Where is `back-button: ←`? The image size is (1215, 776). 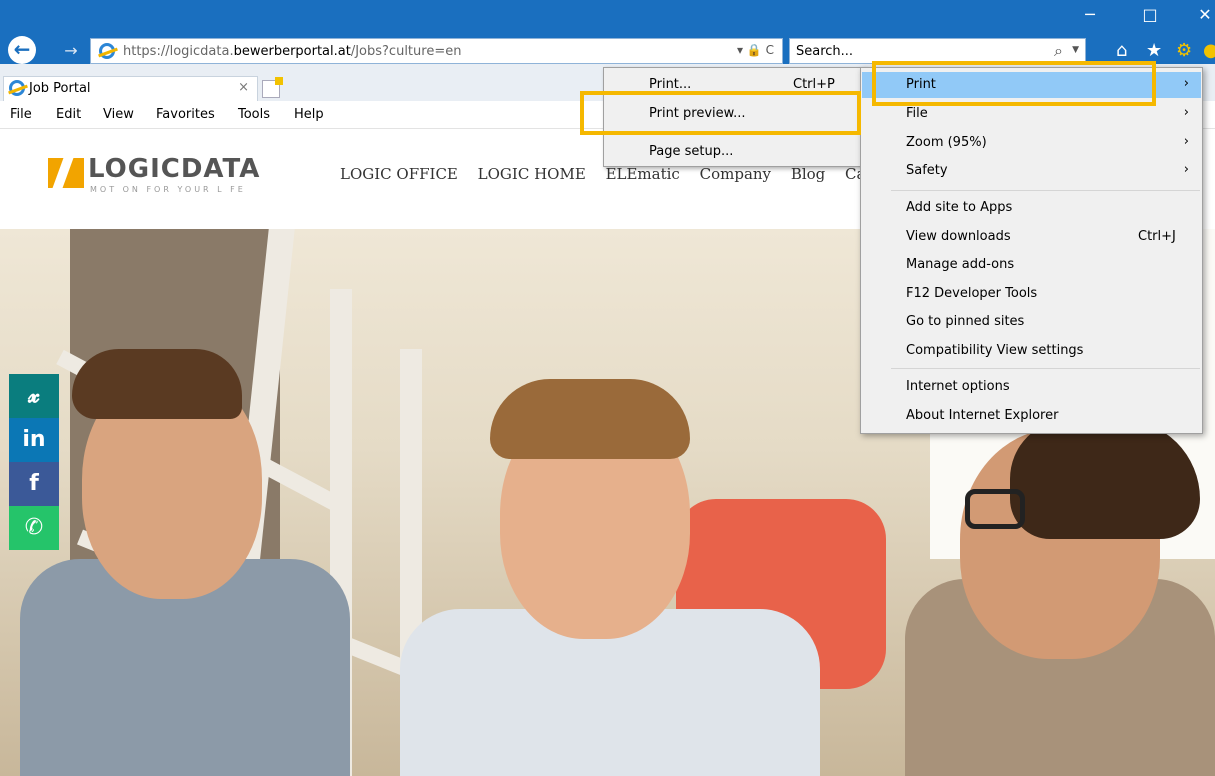
back-button: ← is located at coordinates (22, 50).